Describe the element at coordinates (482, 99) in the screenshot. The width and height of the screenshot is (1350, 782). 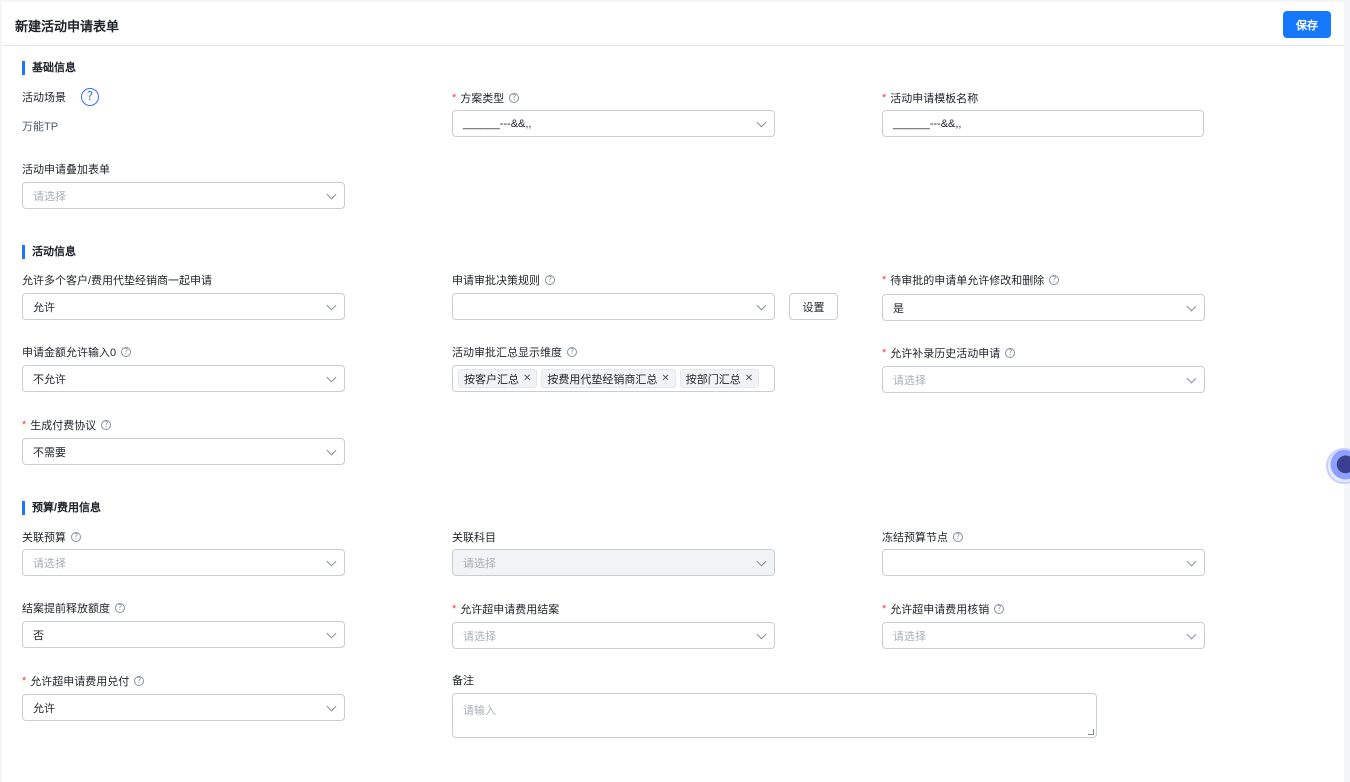
I see `label-text: 方案类型` at that location.